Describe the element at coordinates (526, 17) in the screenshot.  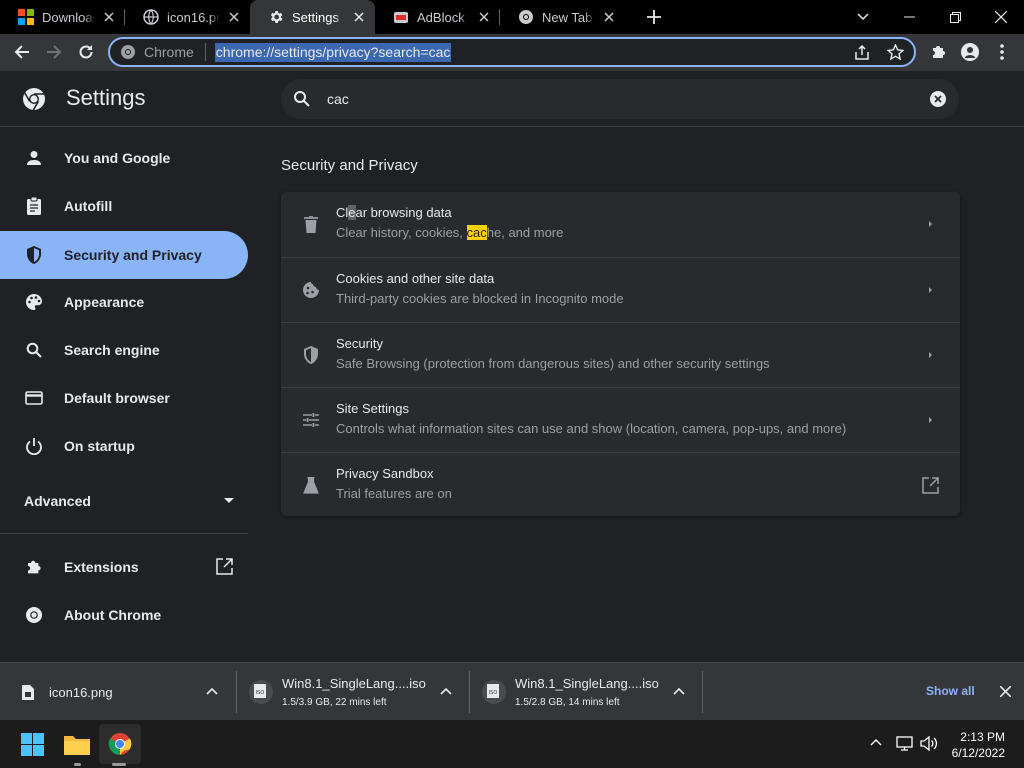
I see `chrome-icon` at that location.